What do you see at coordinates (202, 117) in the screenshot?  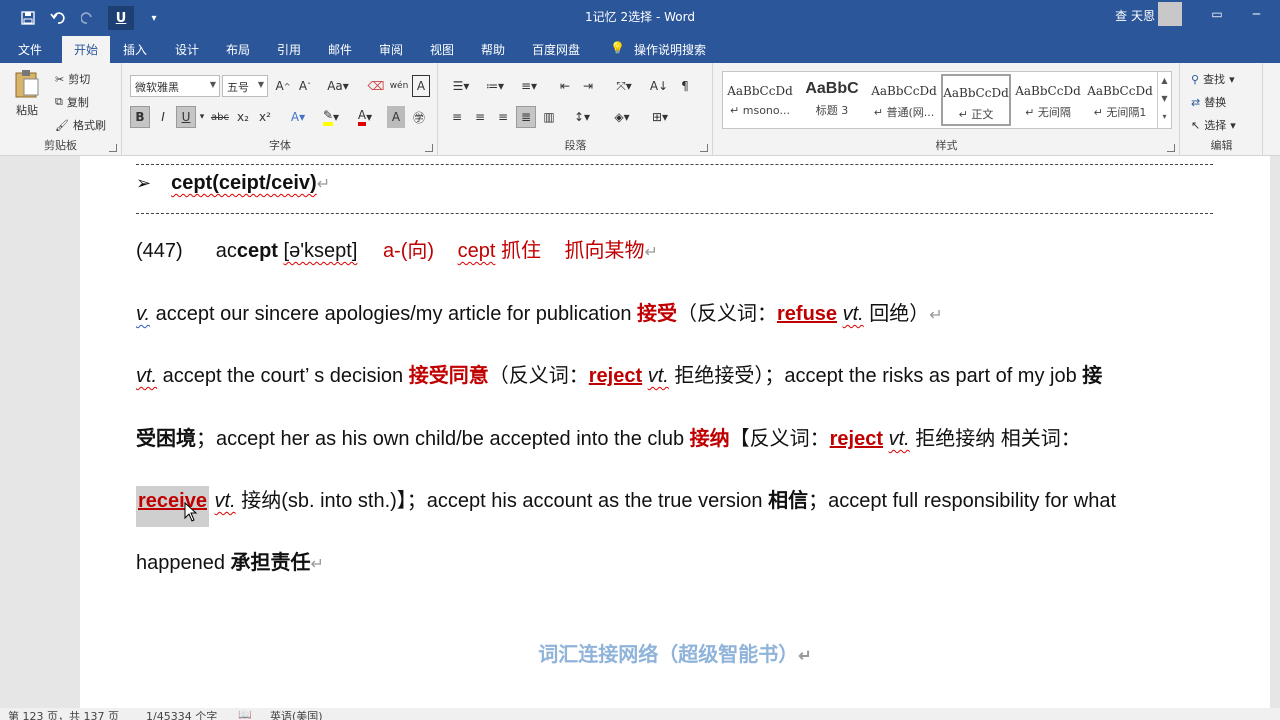 I see `chevron-down-icon: ▾` at bounding box center [202, 117].